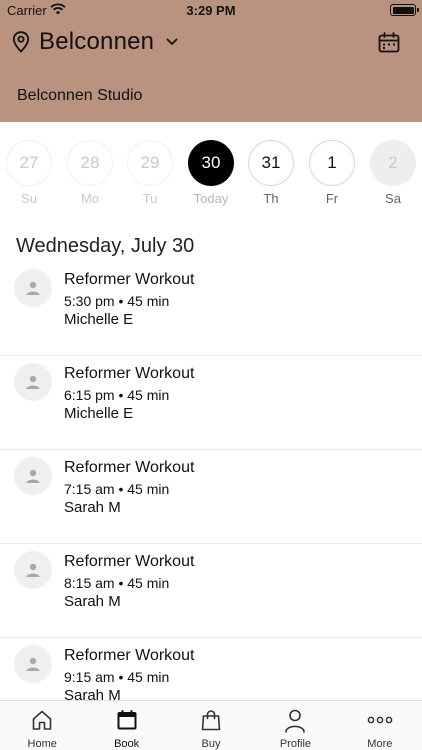 This screenshot has width=422, height=750. I want to click on status-bar: Carrier 3:29 PM, so click(211, 10).